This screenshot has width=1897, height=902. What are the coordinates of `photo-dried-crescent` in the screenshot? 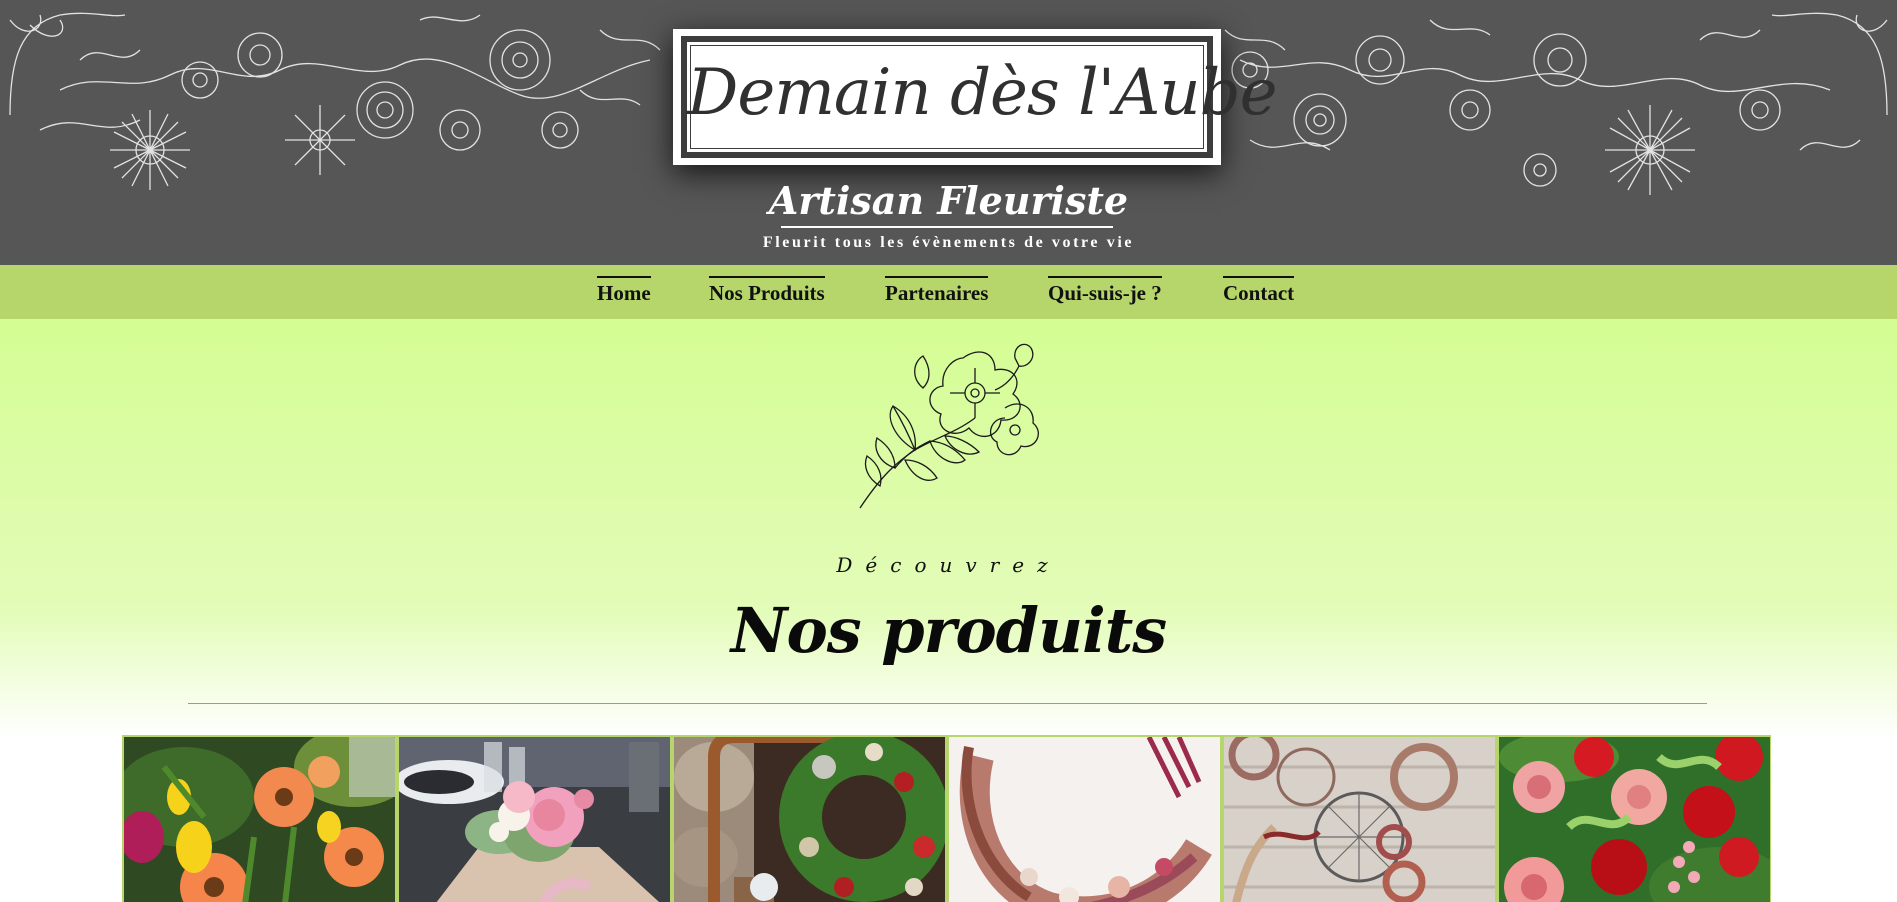 It's located at (1084, 819).